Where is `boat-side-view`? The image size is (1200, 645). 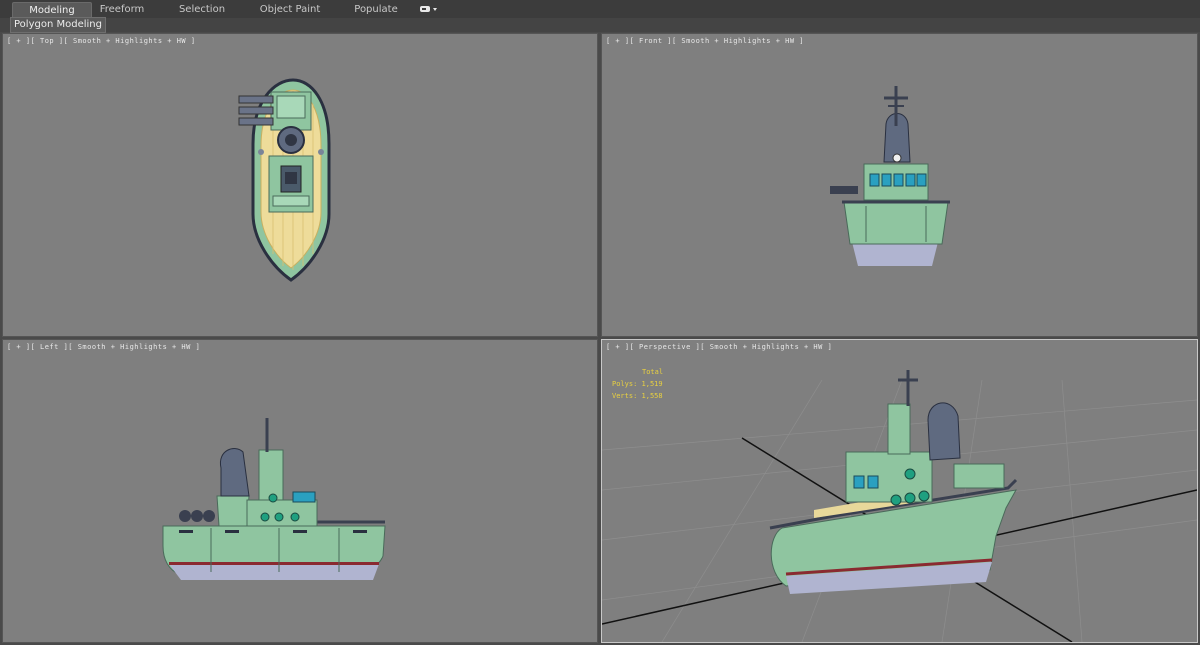
boat-side-view is located at coordinates (274, 499).